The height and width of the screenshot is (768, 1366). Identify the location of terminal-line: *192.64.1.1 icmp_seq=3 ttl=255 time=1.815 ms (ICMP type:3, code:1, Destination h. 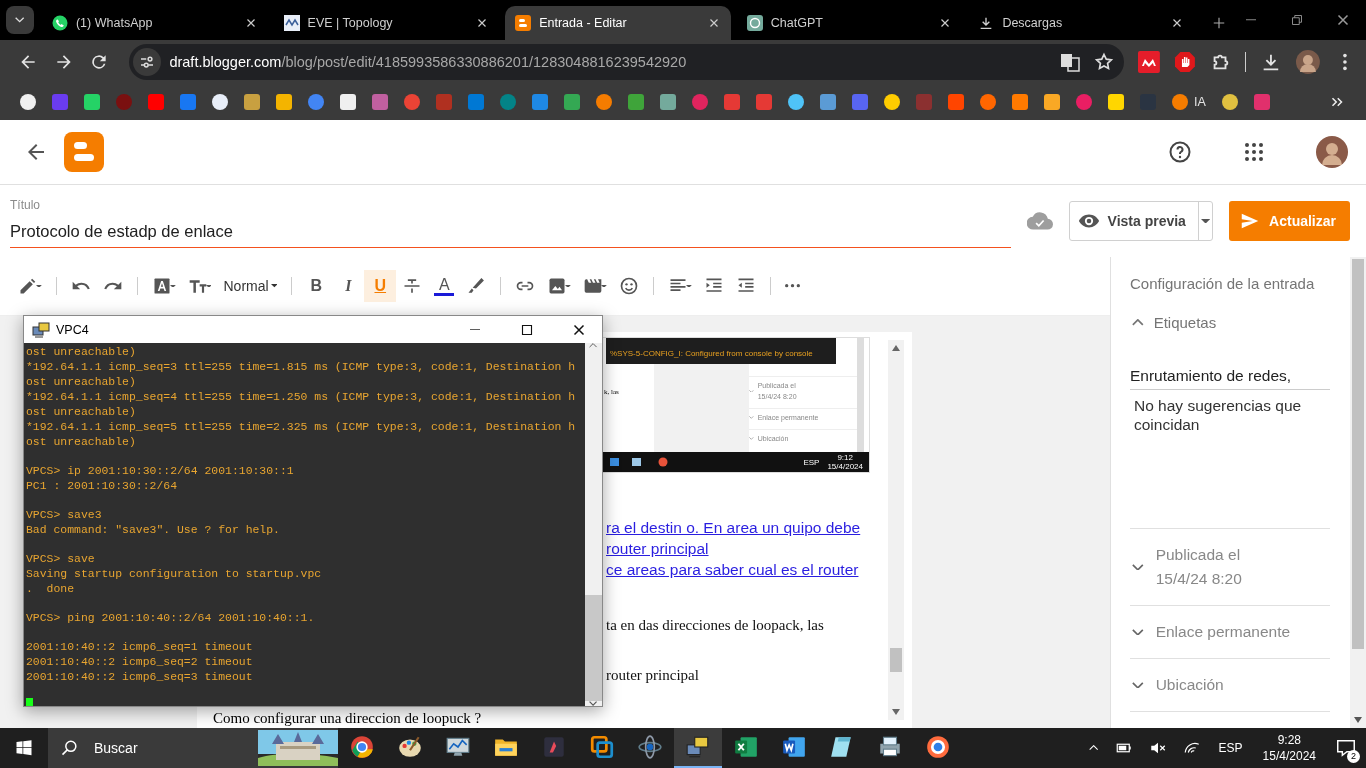
(301, 366).